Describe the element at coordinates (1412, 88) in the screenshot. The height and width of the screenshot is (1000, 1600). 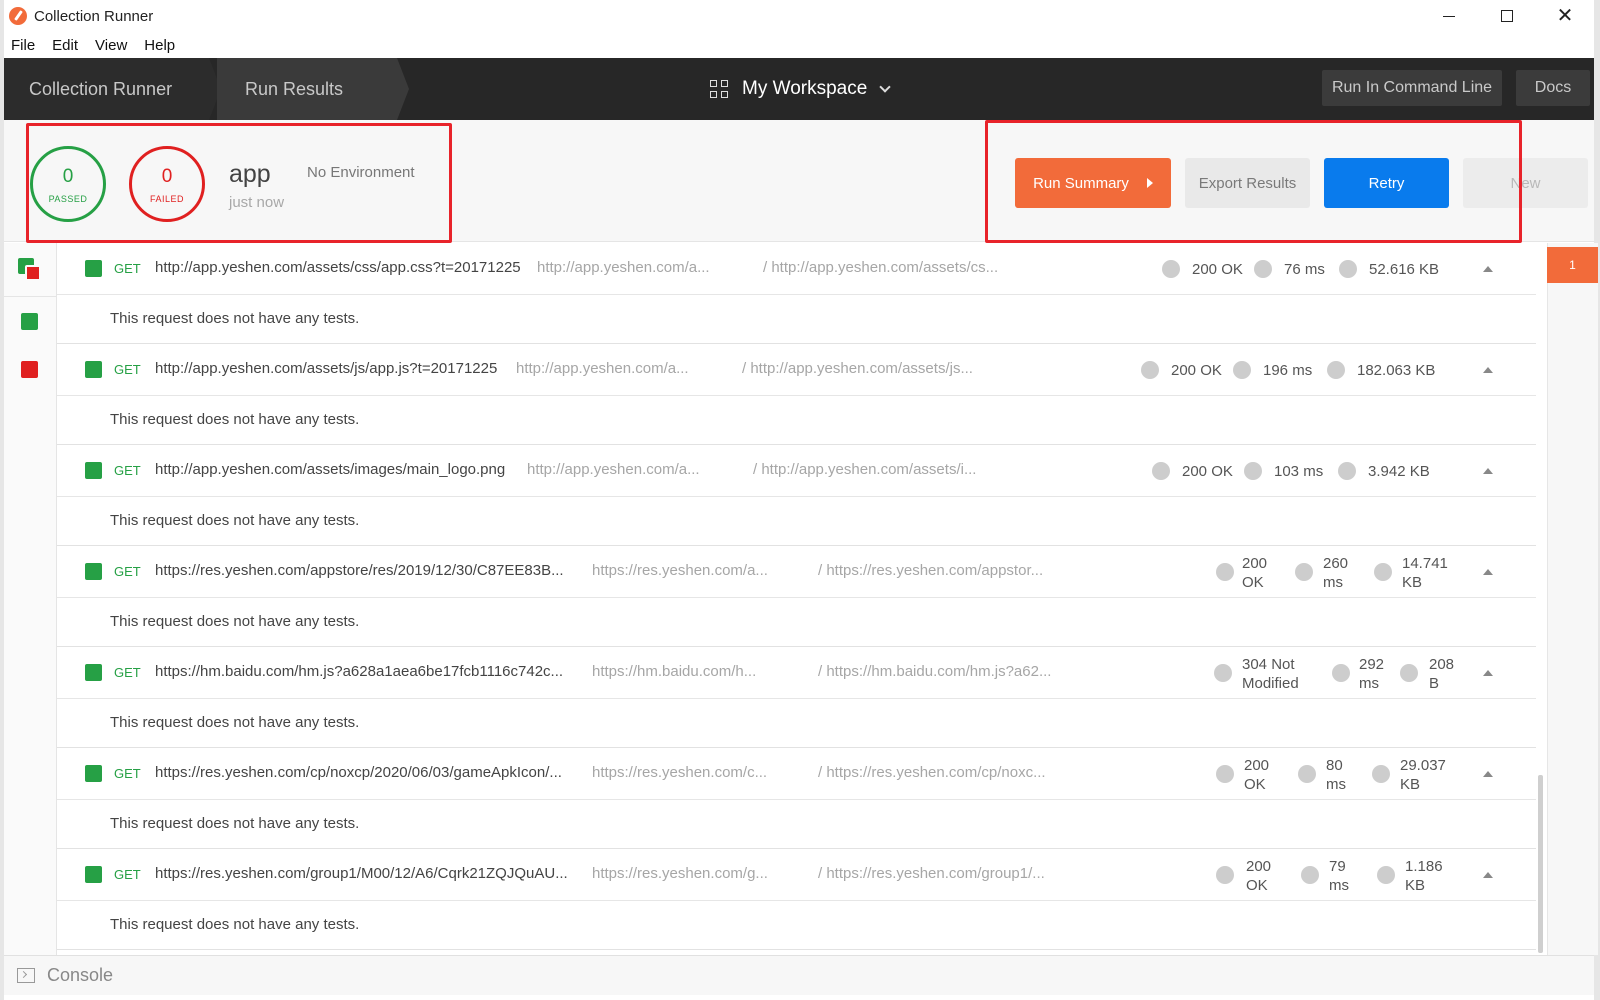
I see `run-in-command-line-button: Run In Command Line` at that location.